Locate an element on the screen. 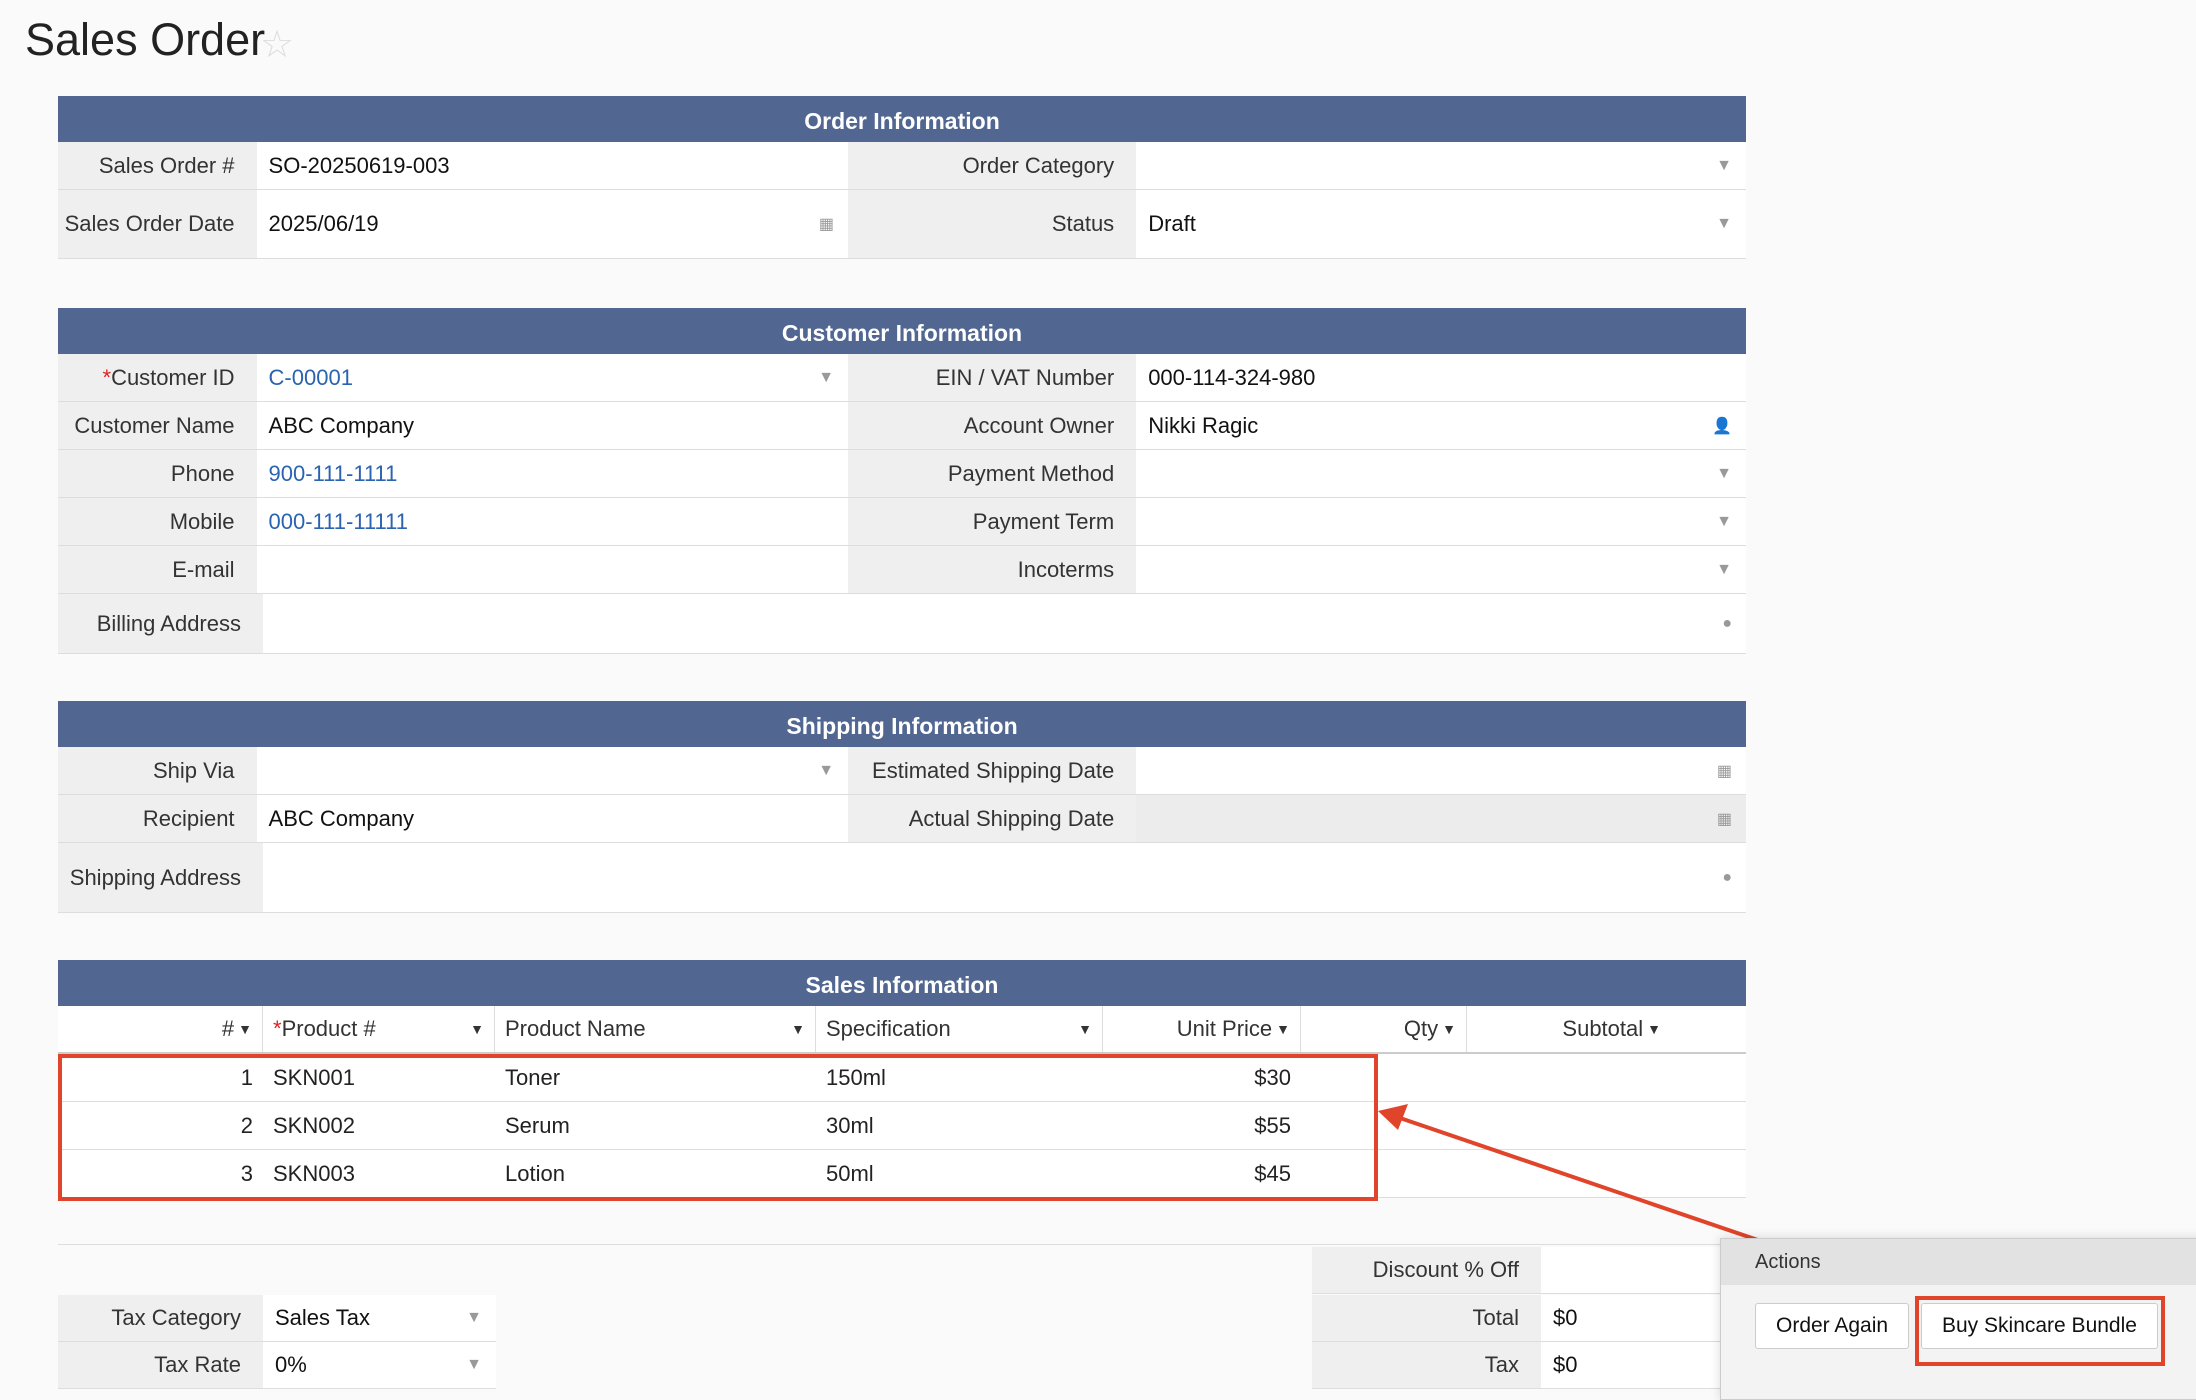  highlight-box is located at coordinates (2040, 1331).